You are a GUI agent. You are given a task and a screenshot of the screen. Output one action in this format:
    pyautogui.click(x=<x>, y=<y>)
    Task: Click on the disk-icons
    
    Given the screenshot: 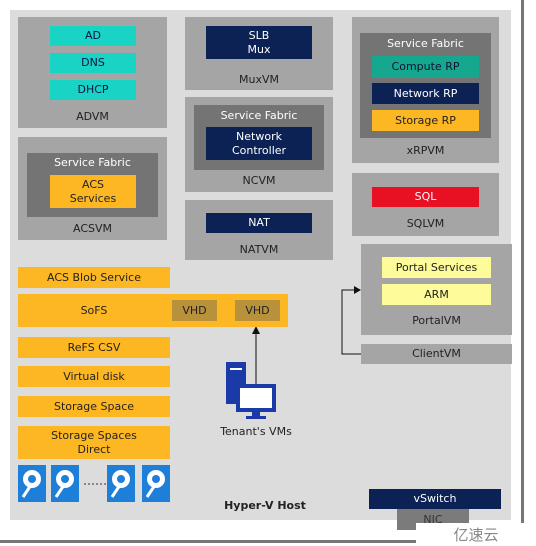 What is the action you would take?
    pyautogui.click(x=94, y=483)
    